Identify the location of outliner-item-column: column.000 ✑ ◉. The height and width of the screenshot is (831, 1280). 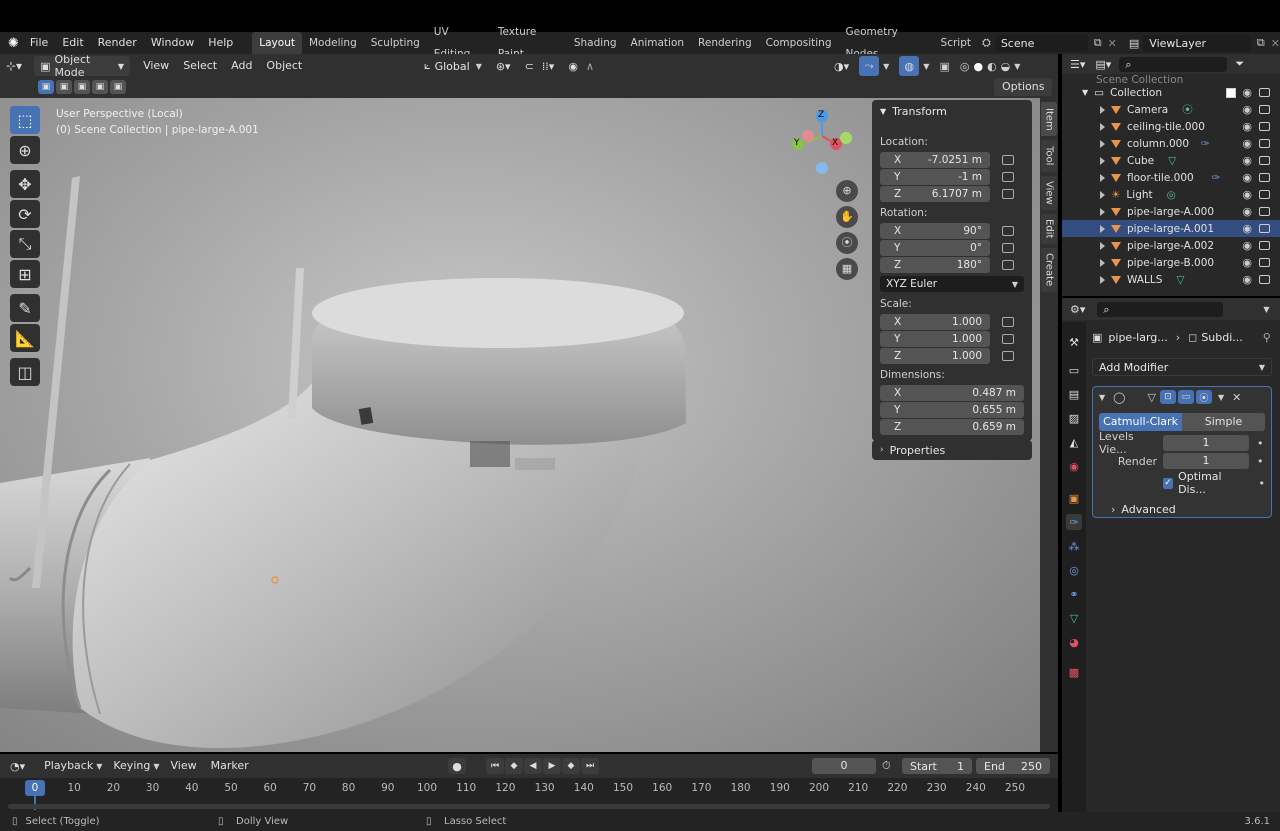
(1171, 143).